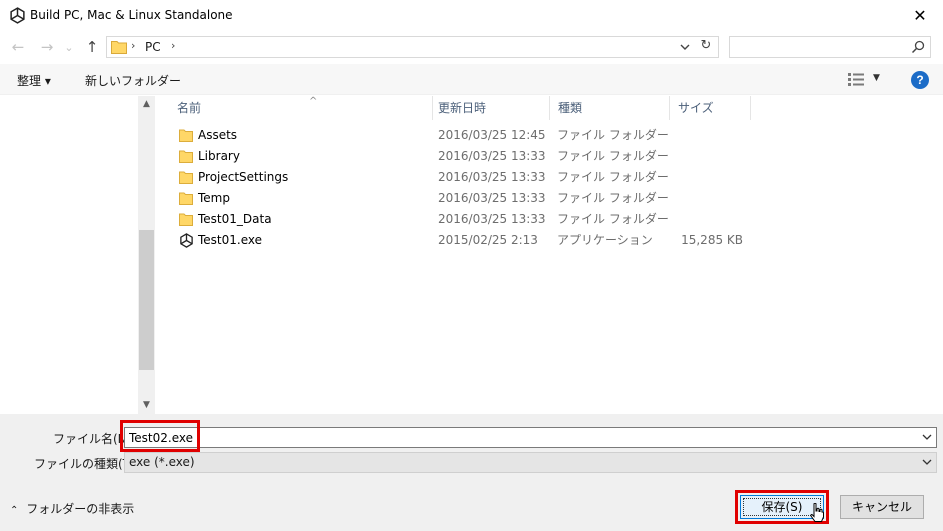  I want to click on filetype-value: exe (*.exe), so click(162, 462).